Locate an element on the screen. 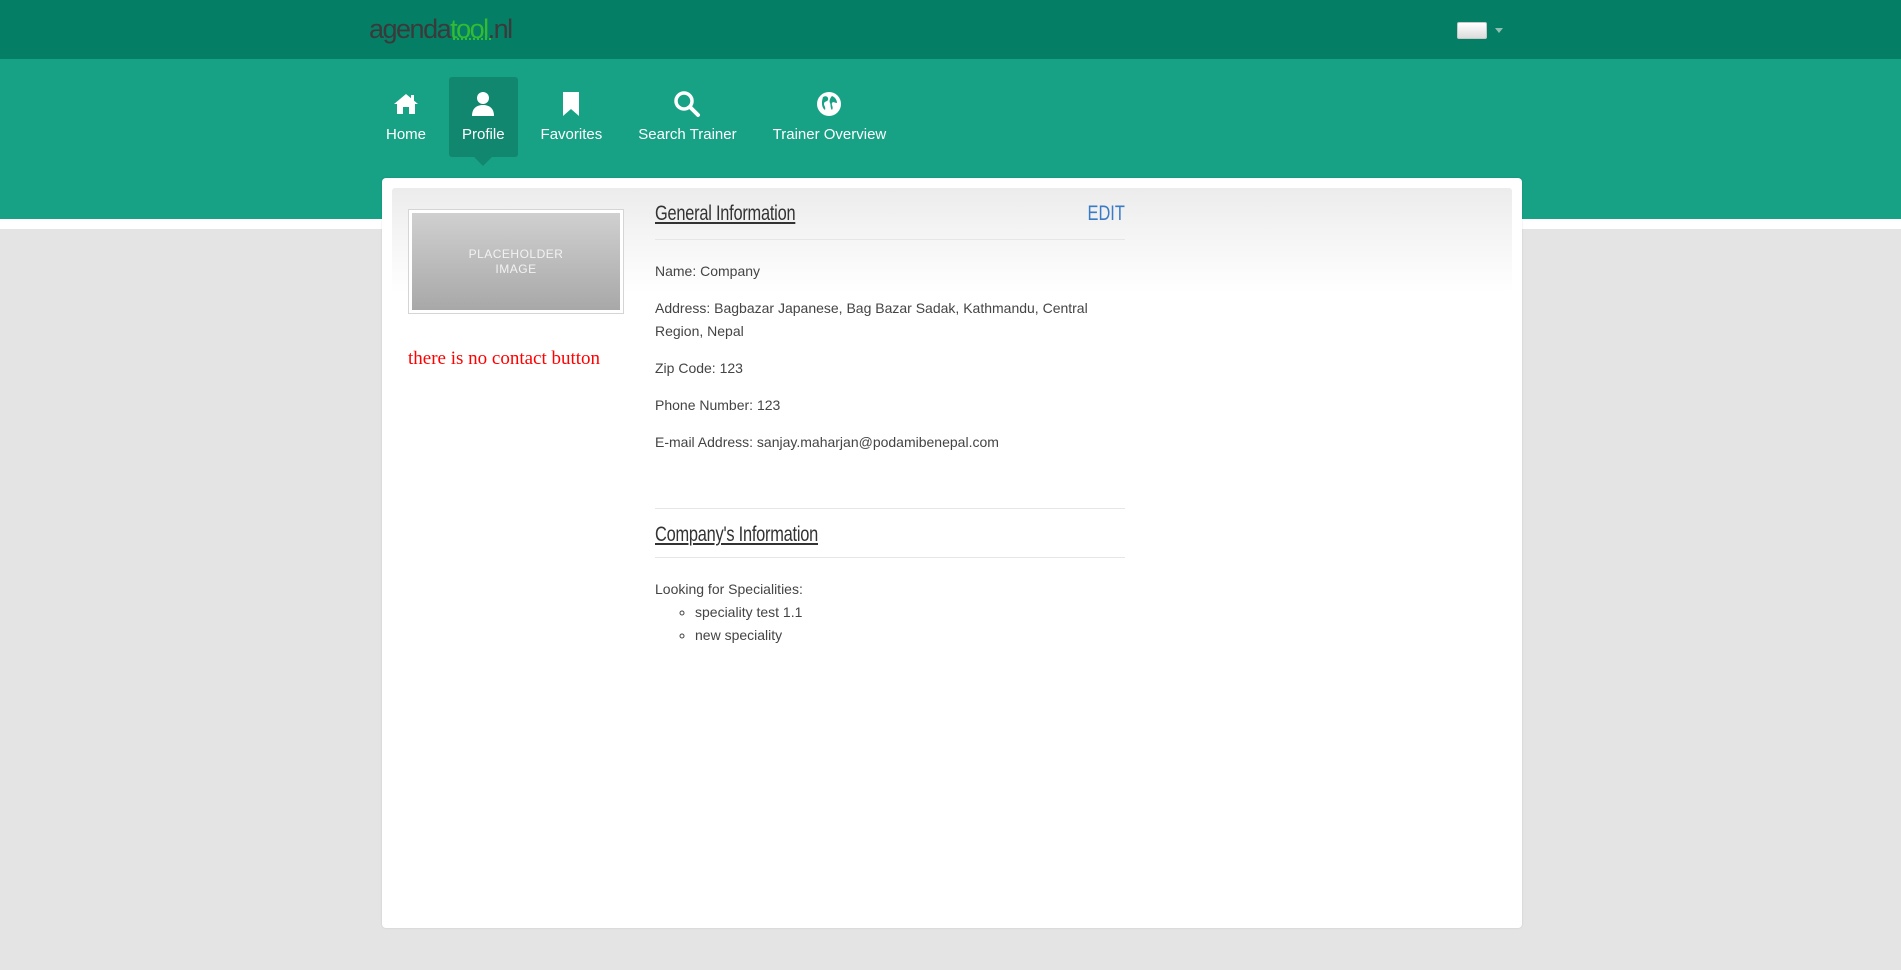  placeholder-image: PLACEHOLDER IMAGE is located at coordinates (516, 261).